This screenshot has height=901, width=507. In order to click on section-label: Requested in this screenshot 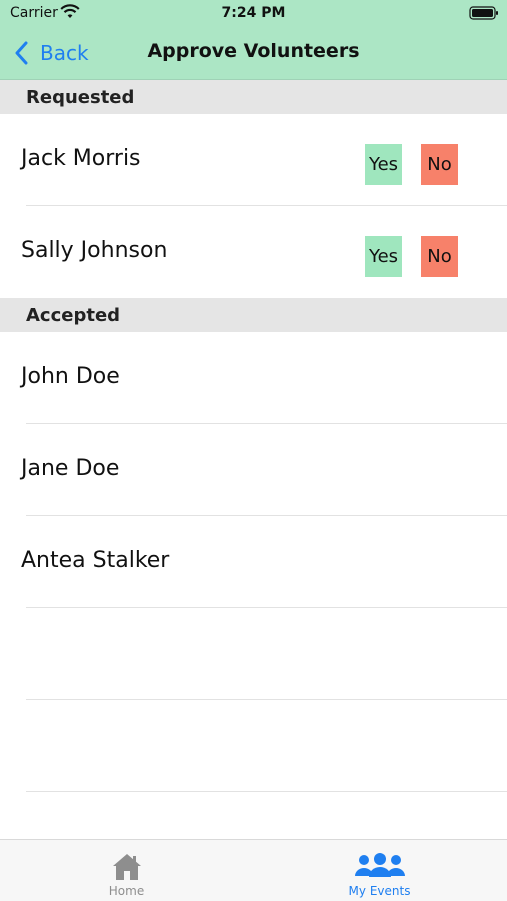, I will do `click(80, 97)`.